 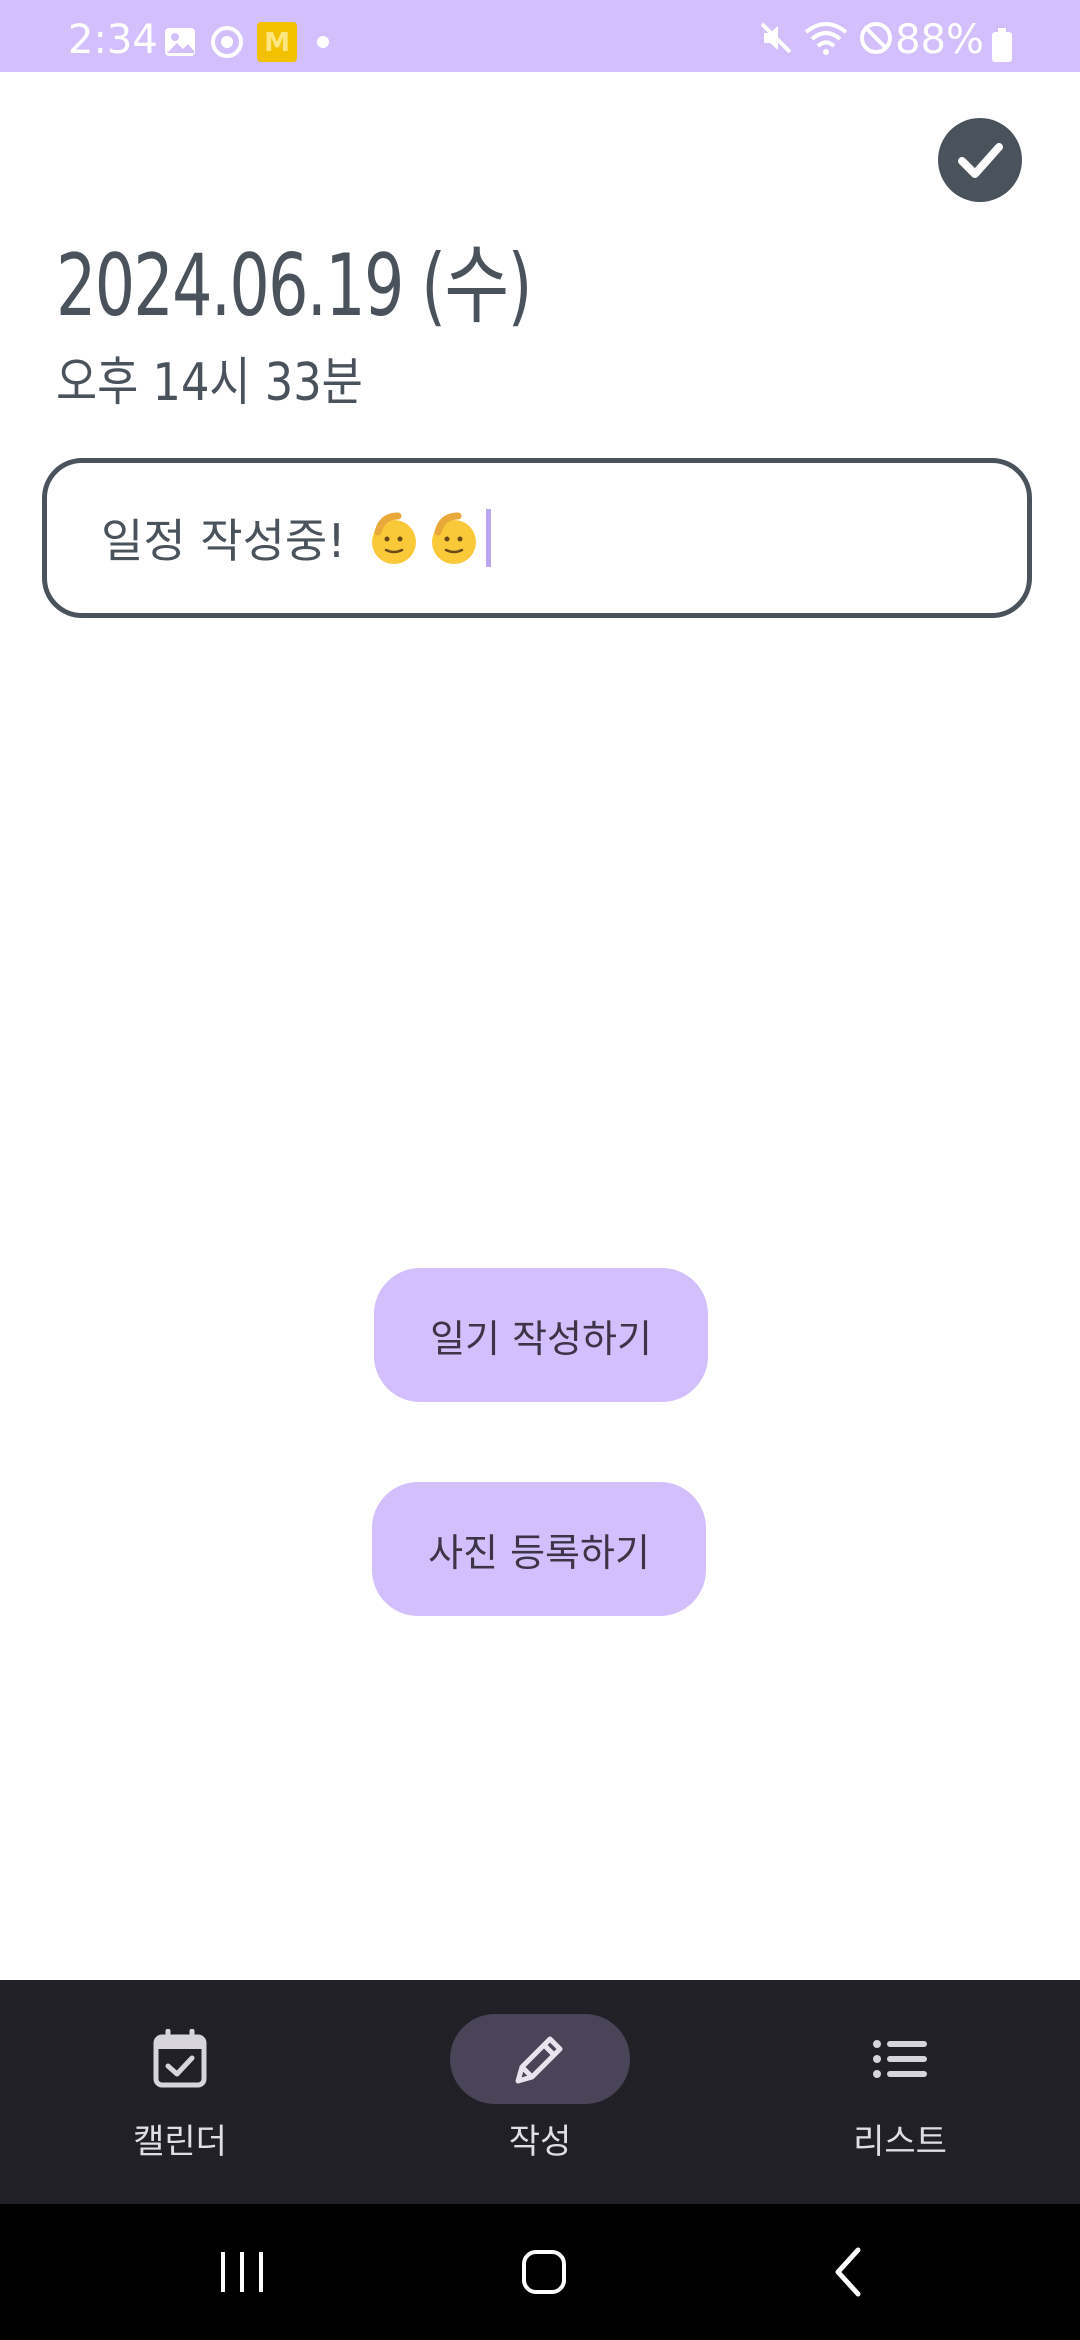 What do you see at coordinates (939, 40) in the screenshot?
I see `battery-percentage: 88%` at bounding box center [939, 40].